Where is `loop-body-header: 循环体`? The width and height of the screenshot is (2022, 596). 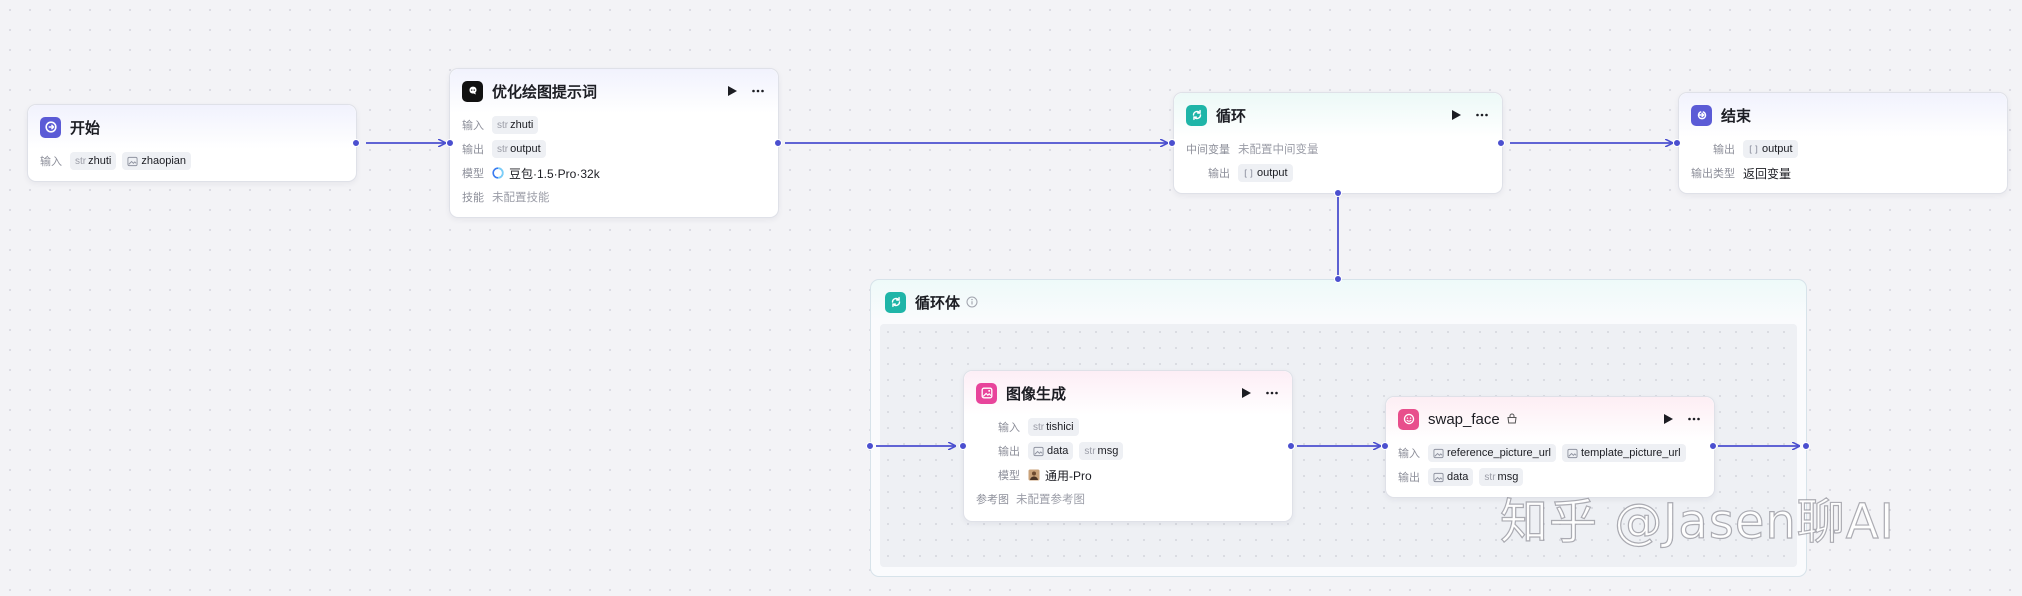 loop-body-header: 循环体 is located at coordinates (1338, 302).